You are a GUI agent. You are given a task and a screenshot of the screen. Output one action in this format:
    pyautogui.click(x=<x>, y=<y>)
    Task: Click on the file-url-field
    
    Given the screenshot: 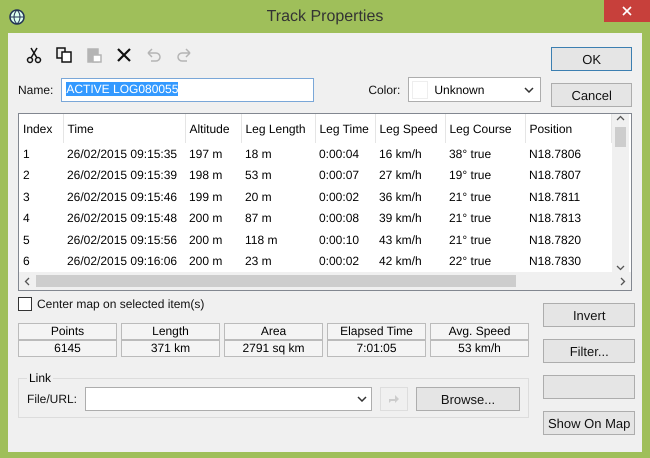 What is the action you would take?
    pyautogui.click(x=228, y=399)
    